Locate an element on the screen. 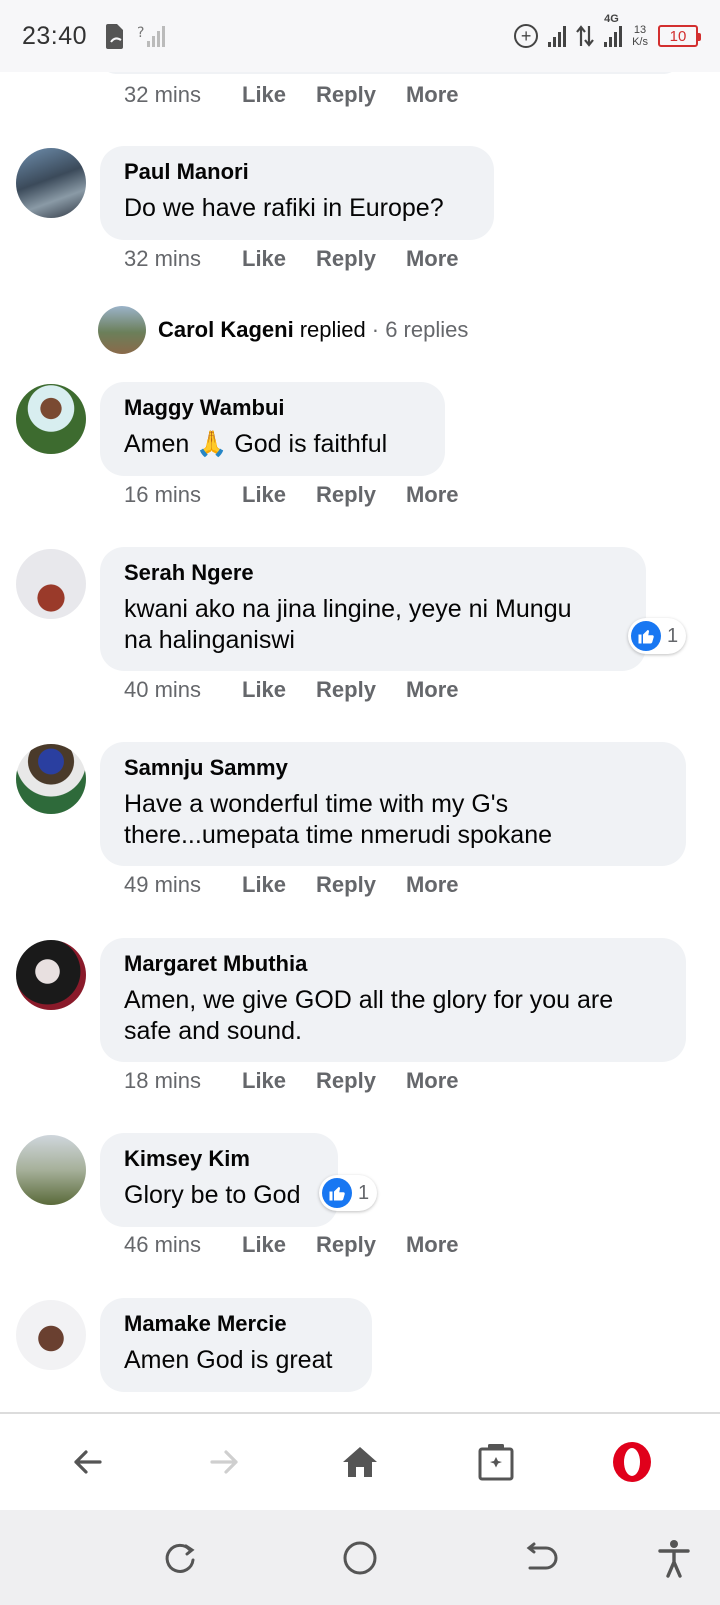 This screenshot has width=720, height=1605. forward-arrow-icon is located at coordinates (224, 1462).